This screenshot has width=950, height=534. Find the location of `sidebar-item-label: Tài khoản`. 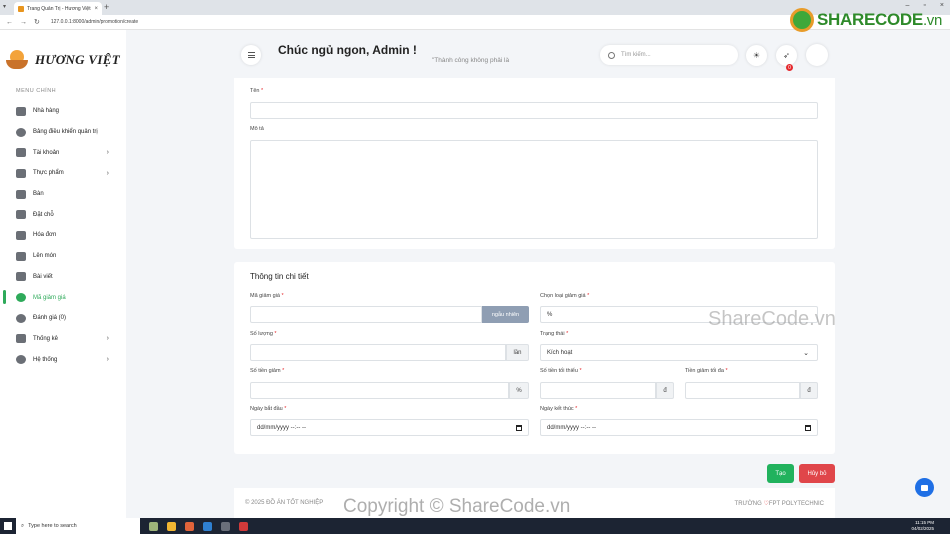

sidebar-item-label: Tài khoản is located at coordinates (46, 152).